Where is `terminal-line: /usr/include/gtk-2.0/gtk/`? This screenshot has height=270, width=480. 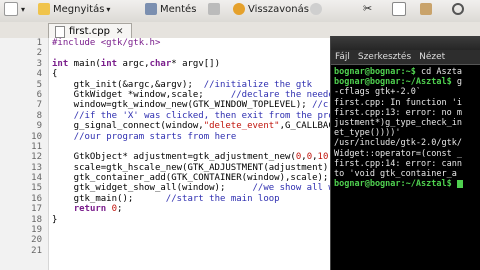
terminal-line: /usr/include/gtk-2.0/gtk/ is located at coordinates (398, 143).